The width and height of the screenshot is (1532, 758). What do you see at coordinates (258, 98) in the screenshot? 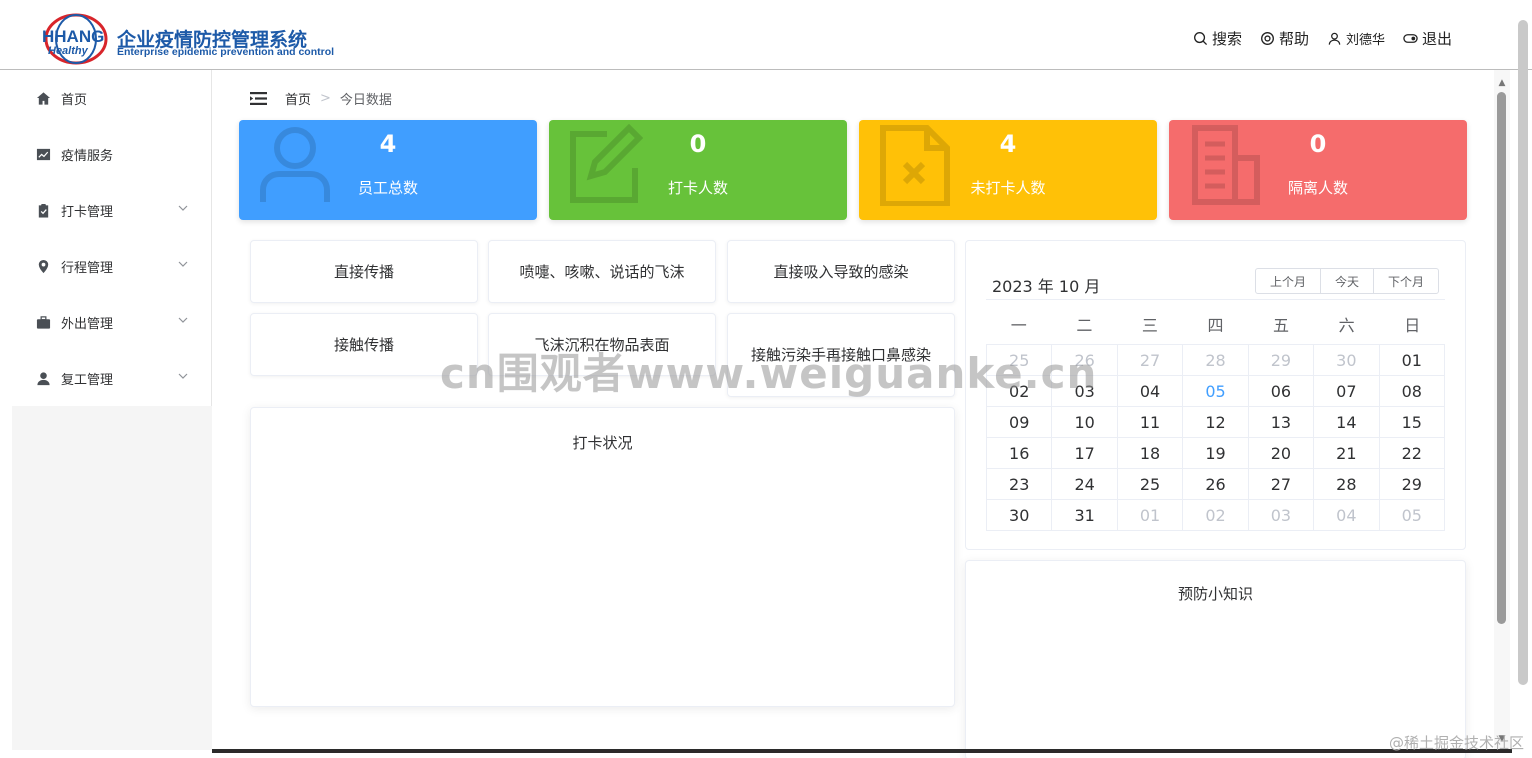
I see `menu-fold-icon` at bounding box center [258, 98].